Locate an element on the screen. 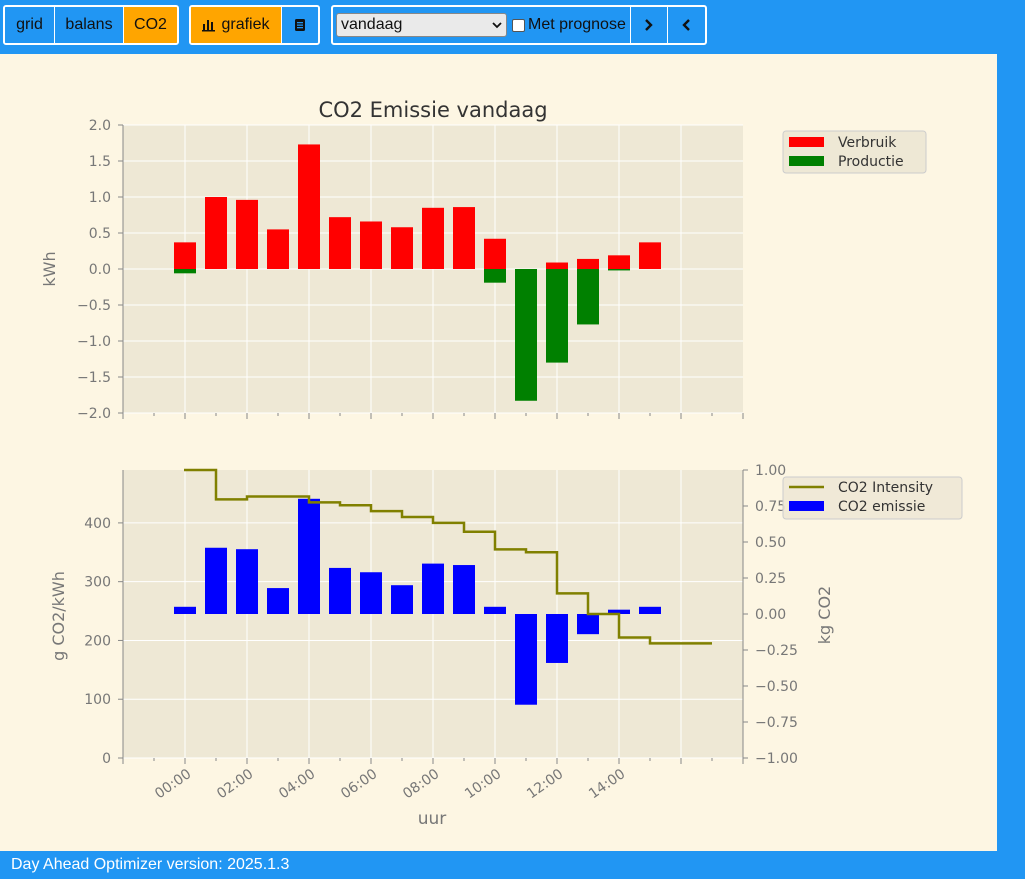 The image size is (1025, 879). ytick-label: 0.5 is located at coordinates (100, 234).